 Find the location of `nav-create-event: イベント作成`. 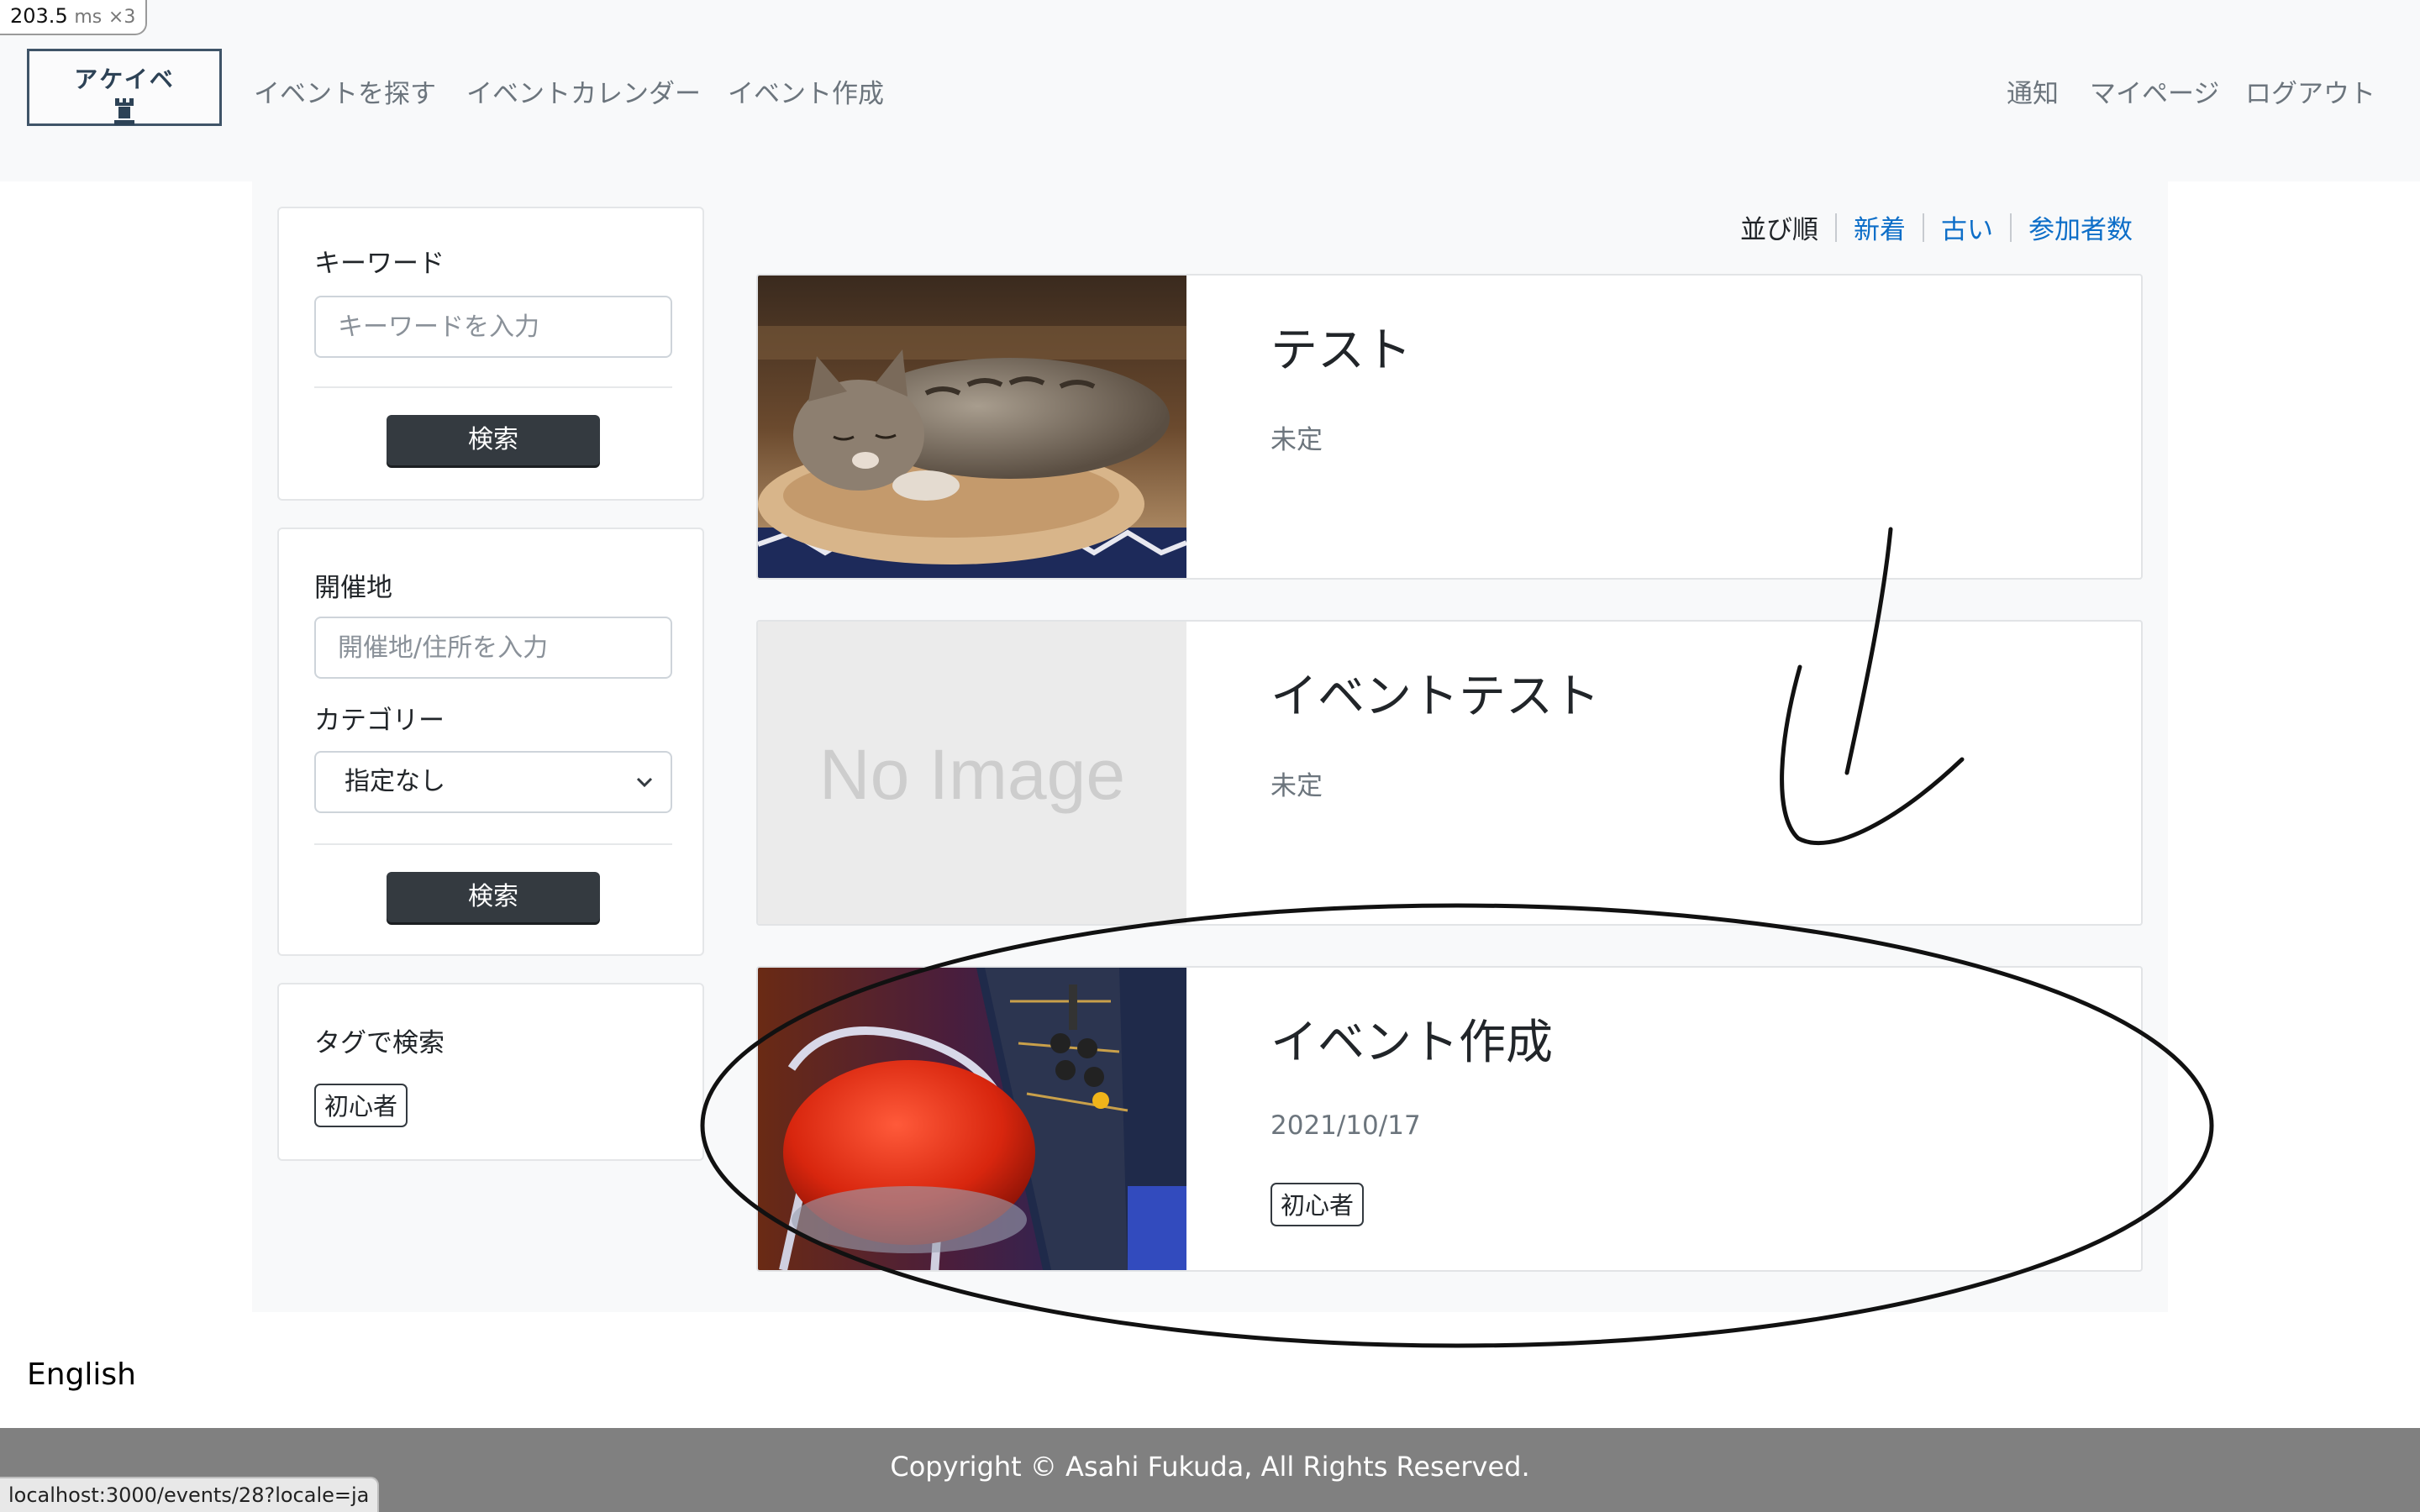

nav-create-event: イベント作成 is located at coordinates (806, 91).